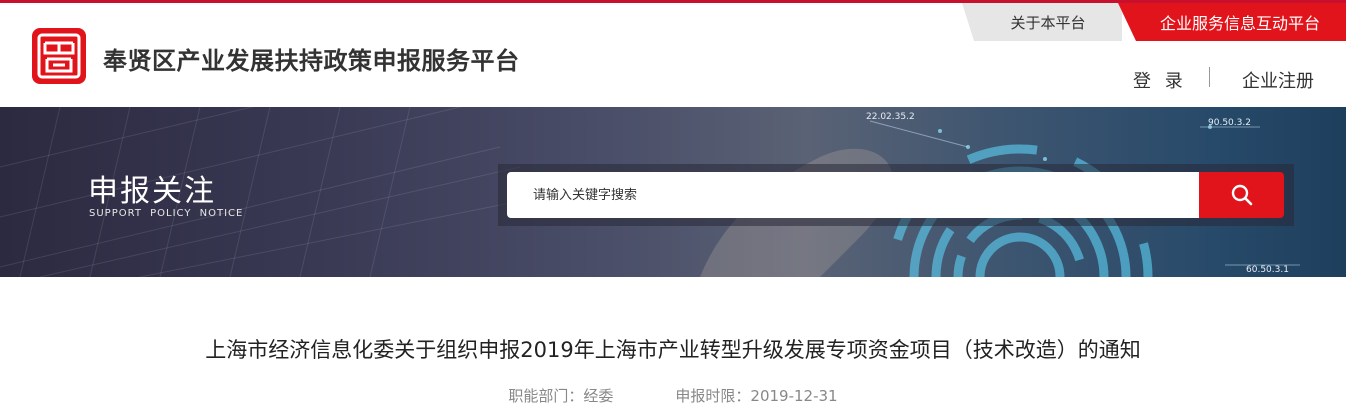  What do you see at coordinates (854, 195) in the screenshot?
I see `search-input` at bounding box center [854, 195].